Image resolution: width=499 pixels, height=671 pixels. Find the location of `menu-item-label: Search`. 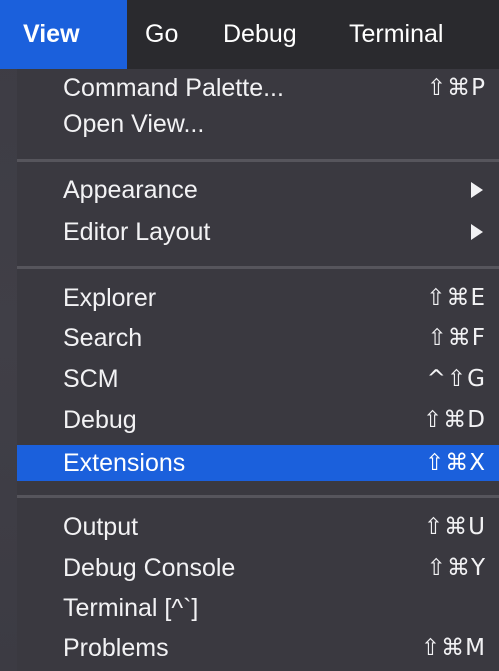

menu-item-label: Search is located at coordinates (103, 337).